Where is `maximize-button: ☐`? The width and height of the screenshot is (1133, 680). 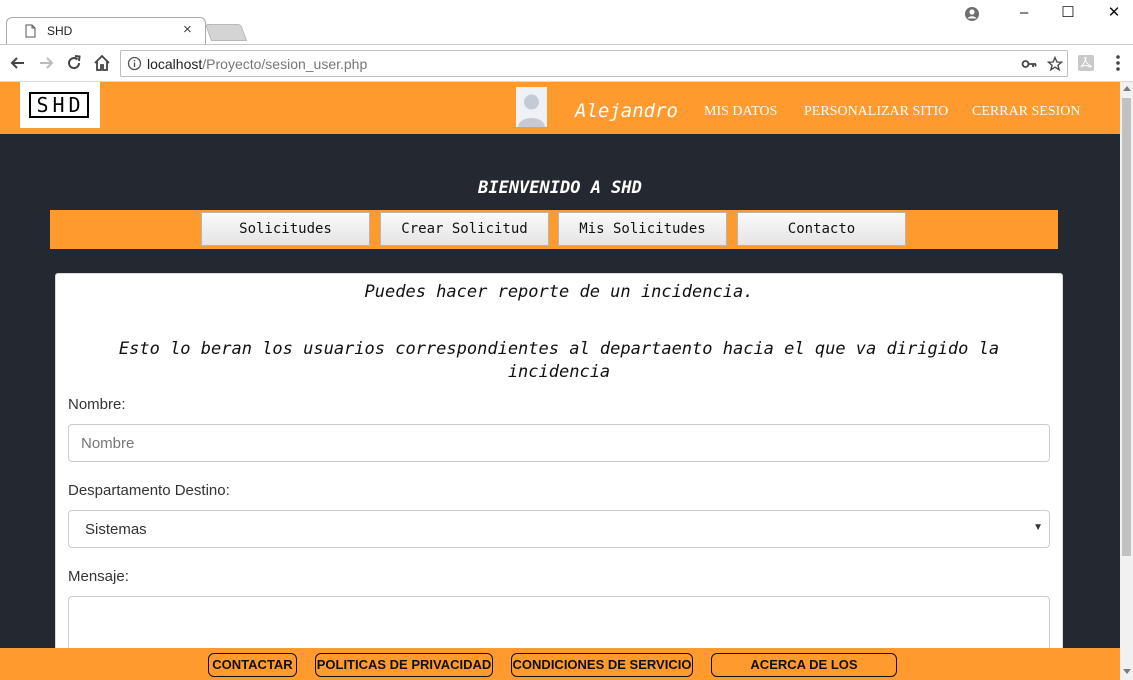 maximize-button: ☐ is located at coordinates (1068, 13).